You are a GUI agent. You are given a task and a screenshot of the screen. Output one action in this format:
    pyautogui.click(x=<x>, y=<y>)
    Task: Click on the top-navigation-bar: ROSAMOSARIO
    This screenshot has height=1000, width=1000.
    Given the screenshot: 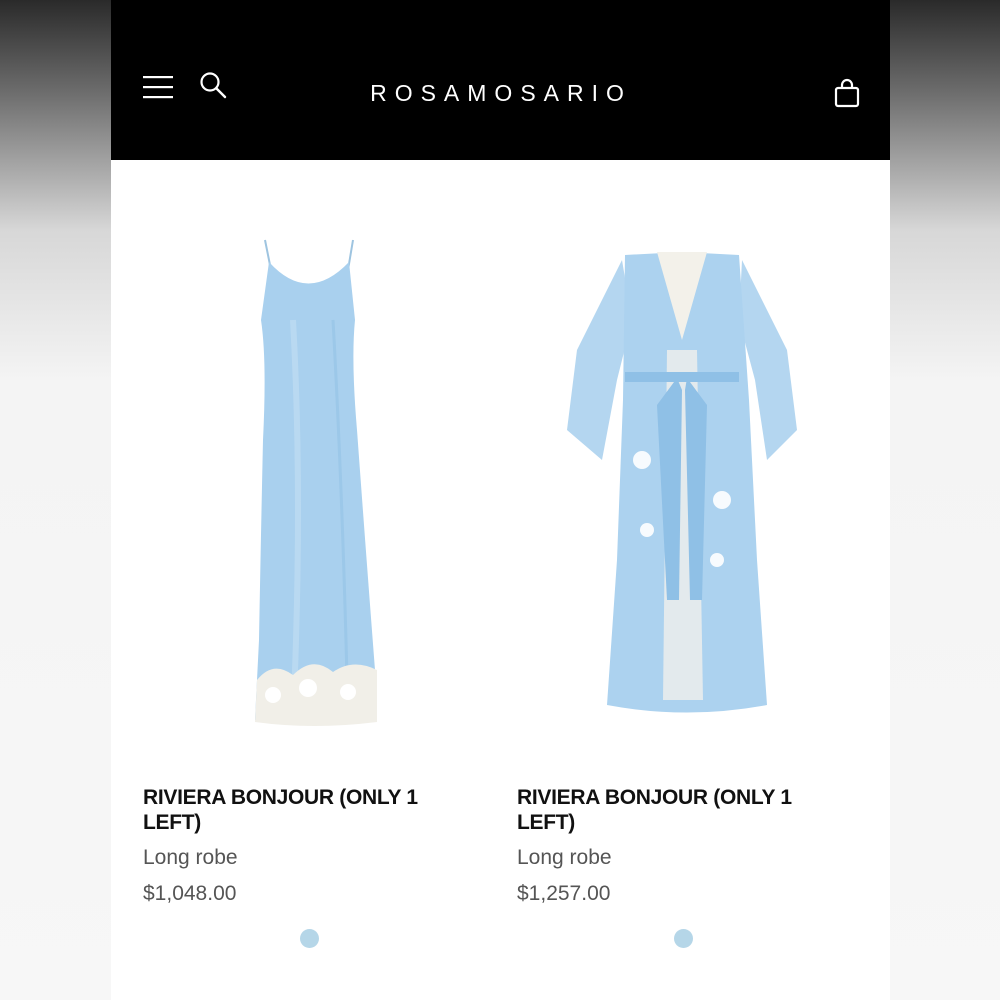 What is the action you would take?
    pyautogui.click(x=500, y=80)
    